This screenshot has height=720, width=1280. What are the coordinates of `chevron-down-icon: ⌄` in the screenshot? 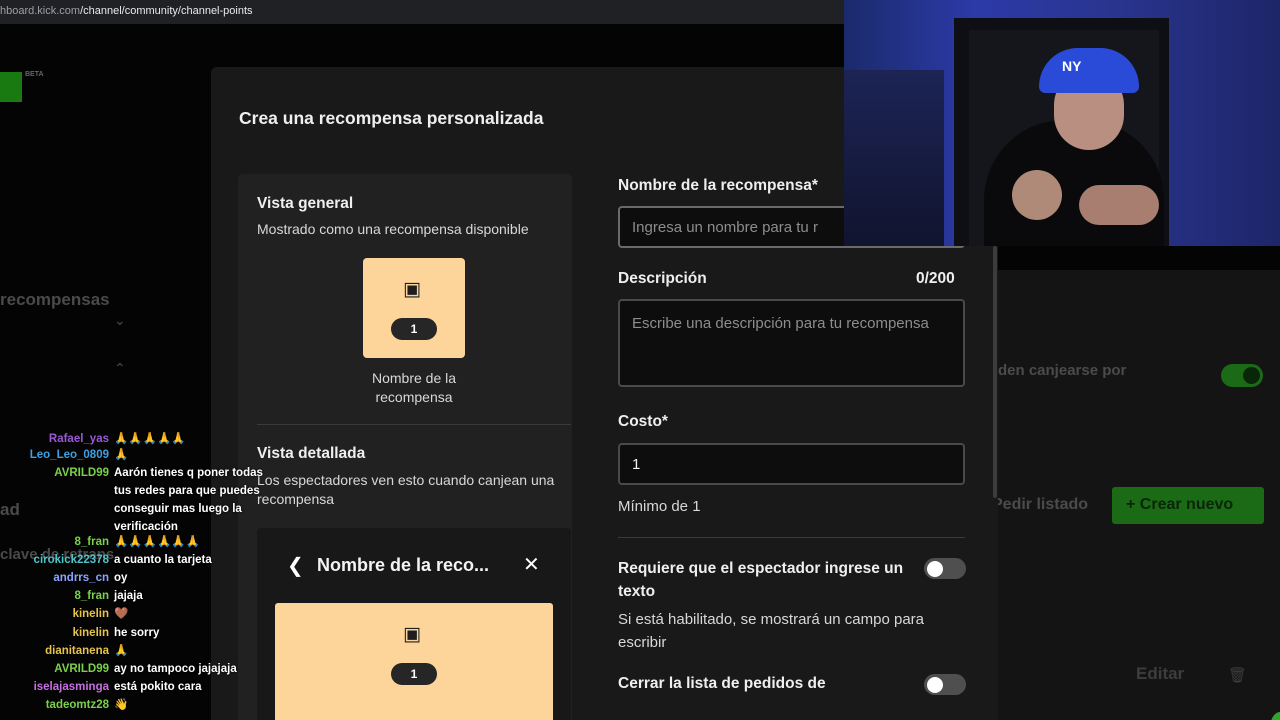 It's located at (120, 320).